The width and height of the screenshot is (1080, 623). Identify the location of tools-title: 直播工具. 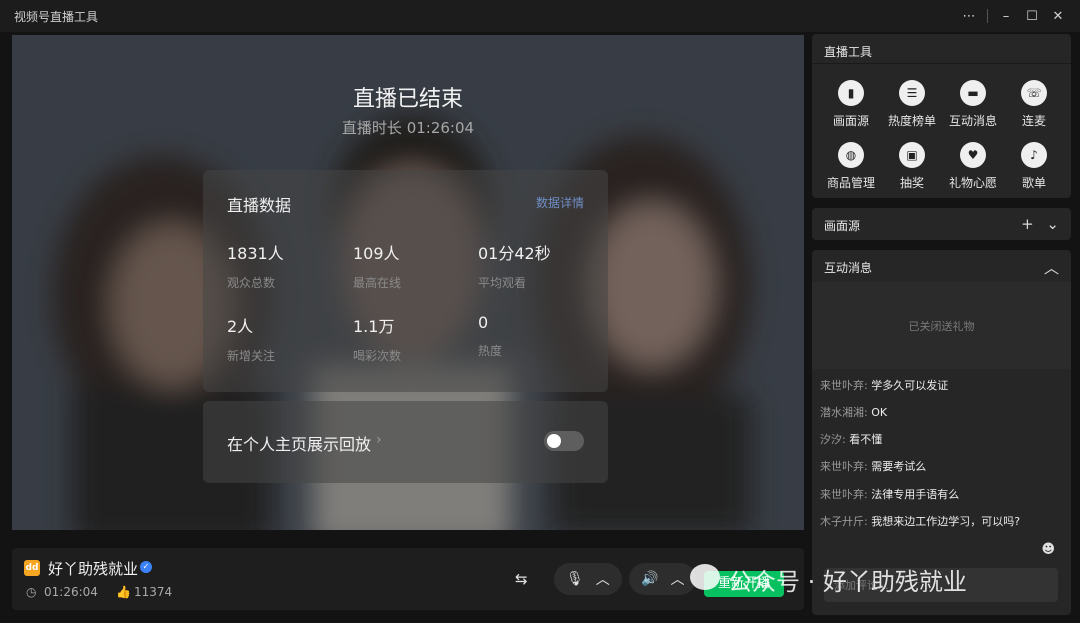
(941, 49).